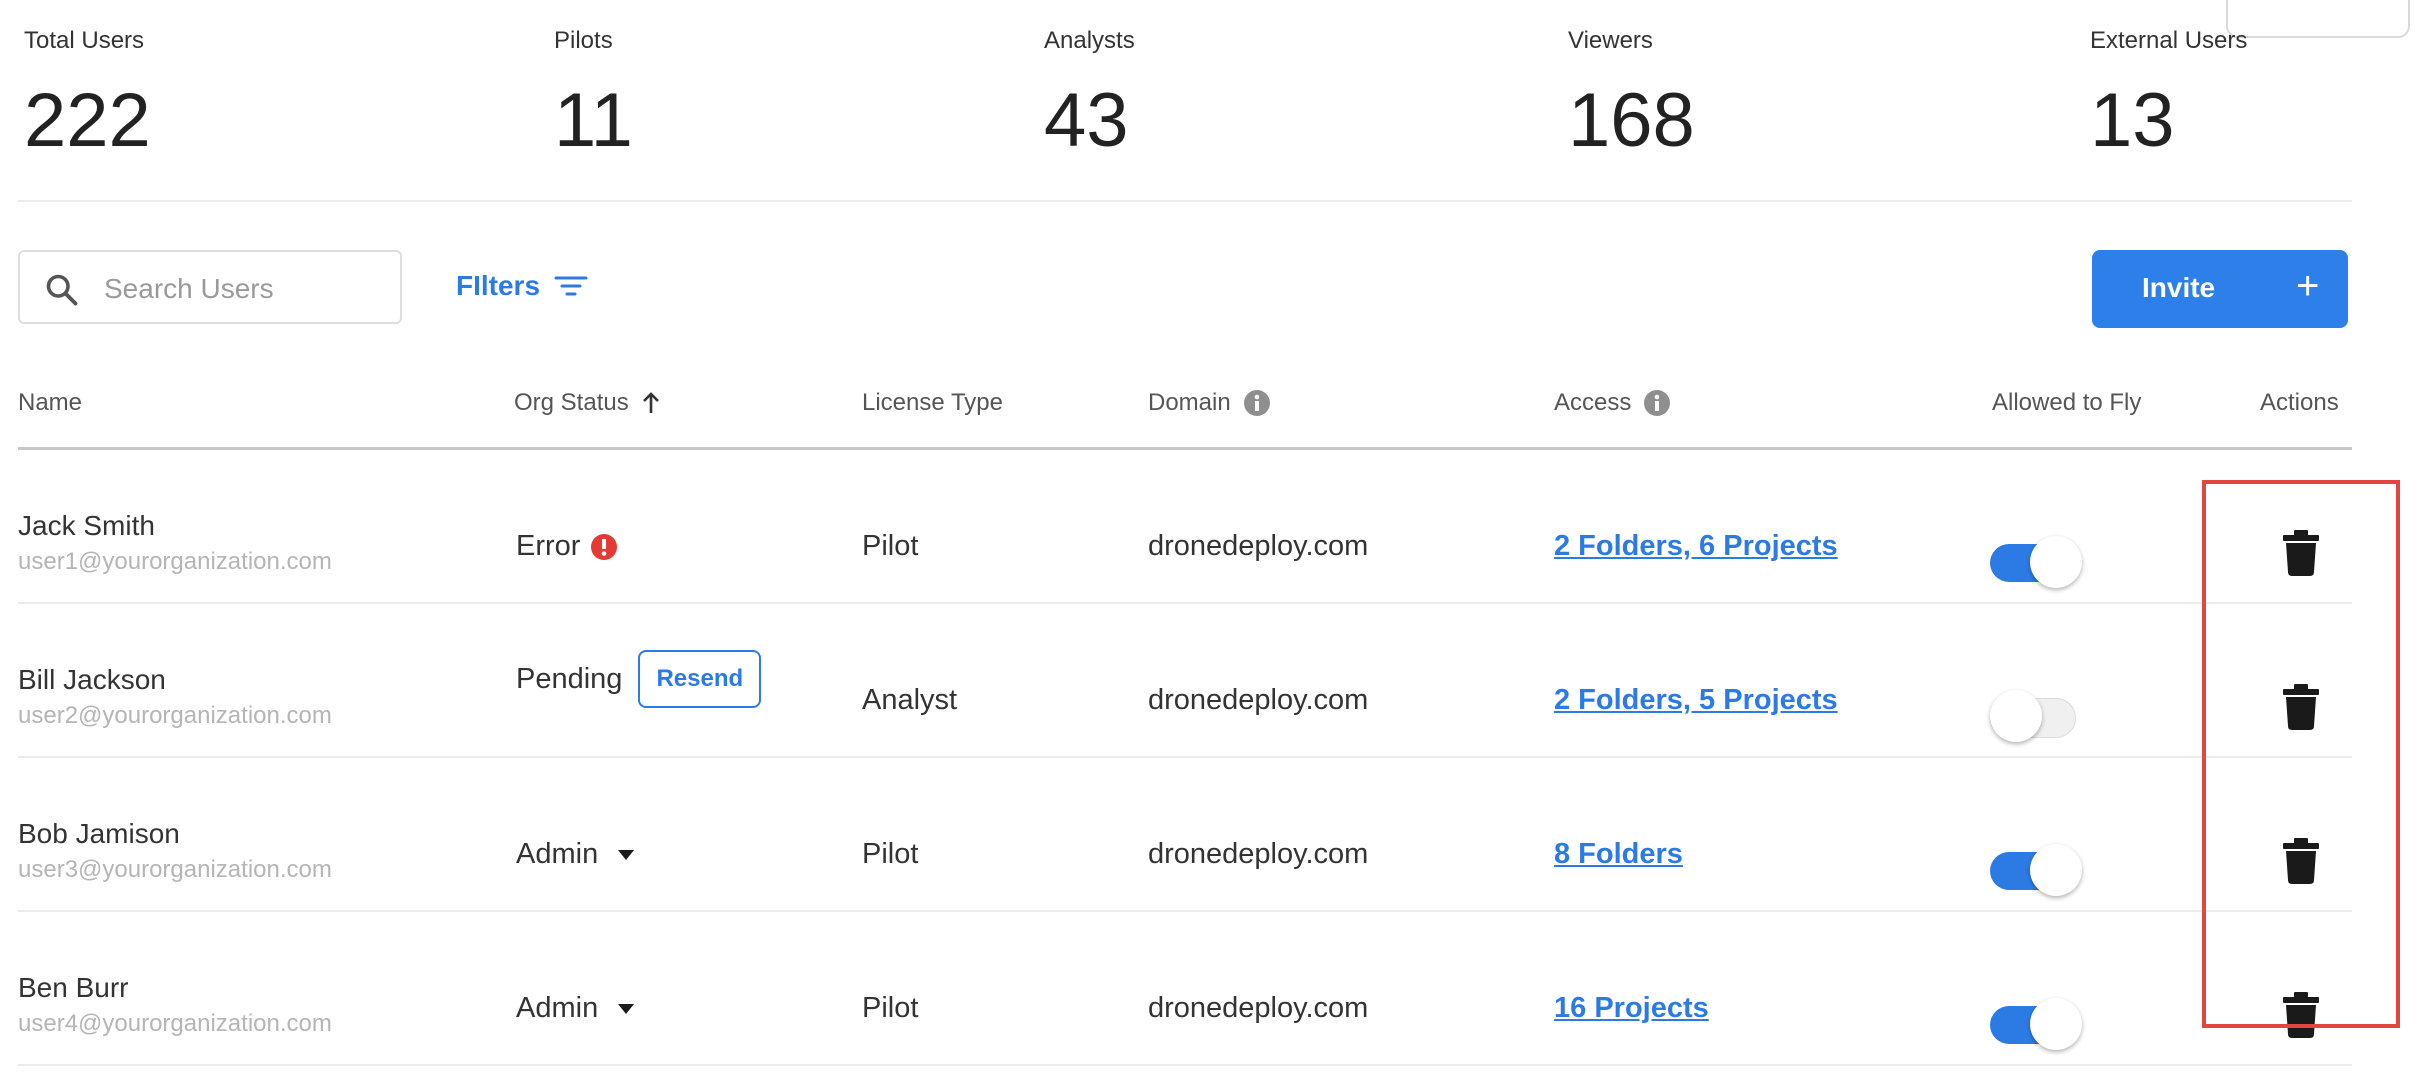  I want to click on access-link: 8 Folders, so click(1618, 854).